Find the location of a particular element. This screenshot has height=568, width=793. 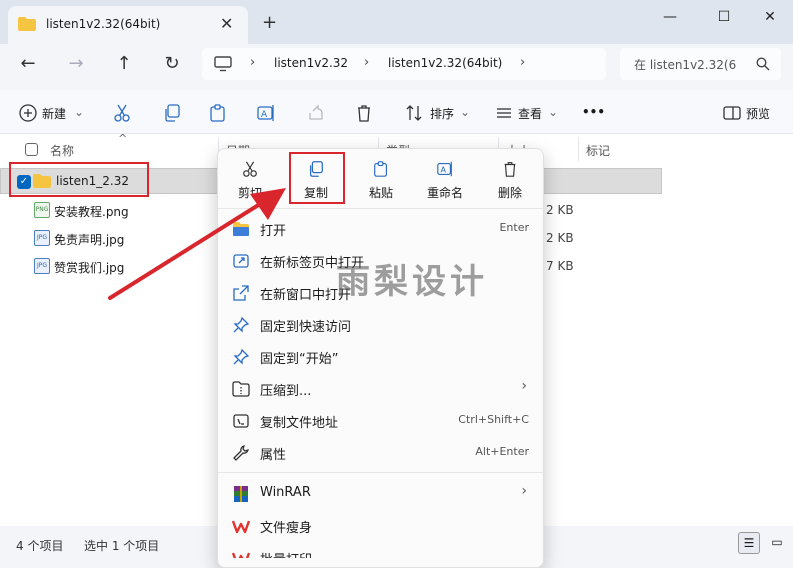

menu-item-label: 批量打印 is located at coordinates (286, 553).